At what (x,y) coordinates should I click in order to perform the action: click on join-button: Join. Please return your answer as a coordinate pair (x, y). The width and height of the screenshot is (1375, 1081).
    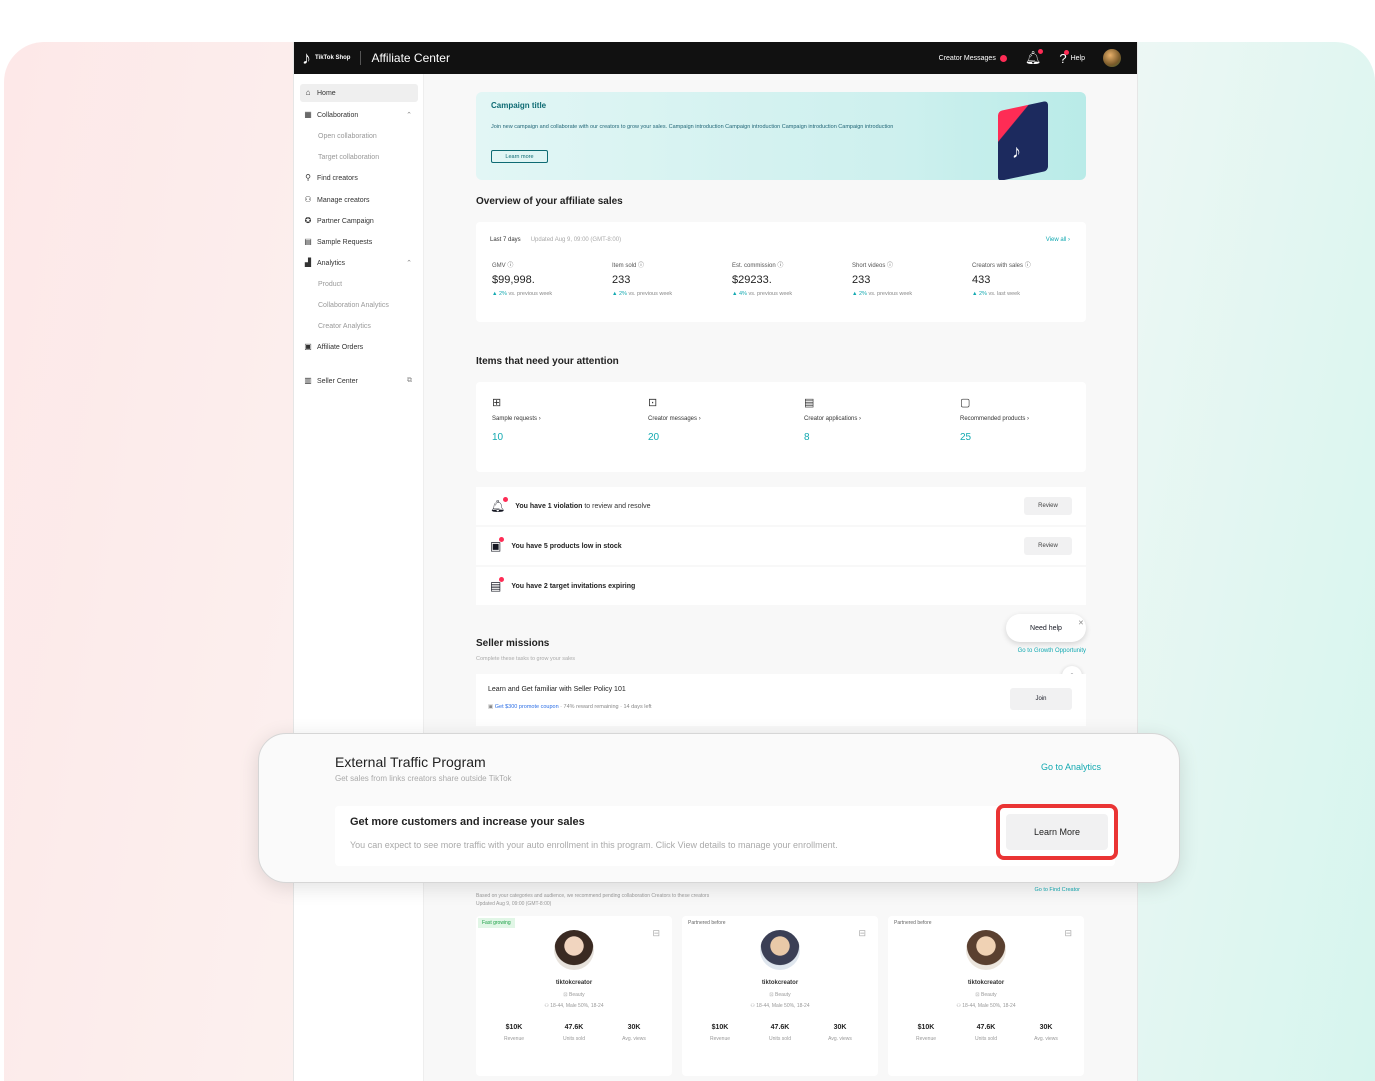
    Looking at the image, I should click on (1041, 699).